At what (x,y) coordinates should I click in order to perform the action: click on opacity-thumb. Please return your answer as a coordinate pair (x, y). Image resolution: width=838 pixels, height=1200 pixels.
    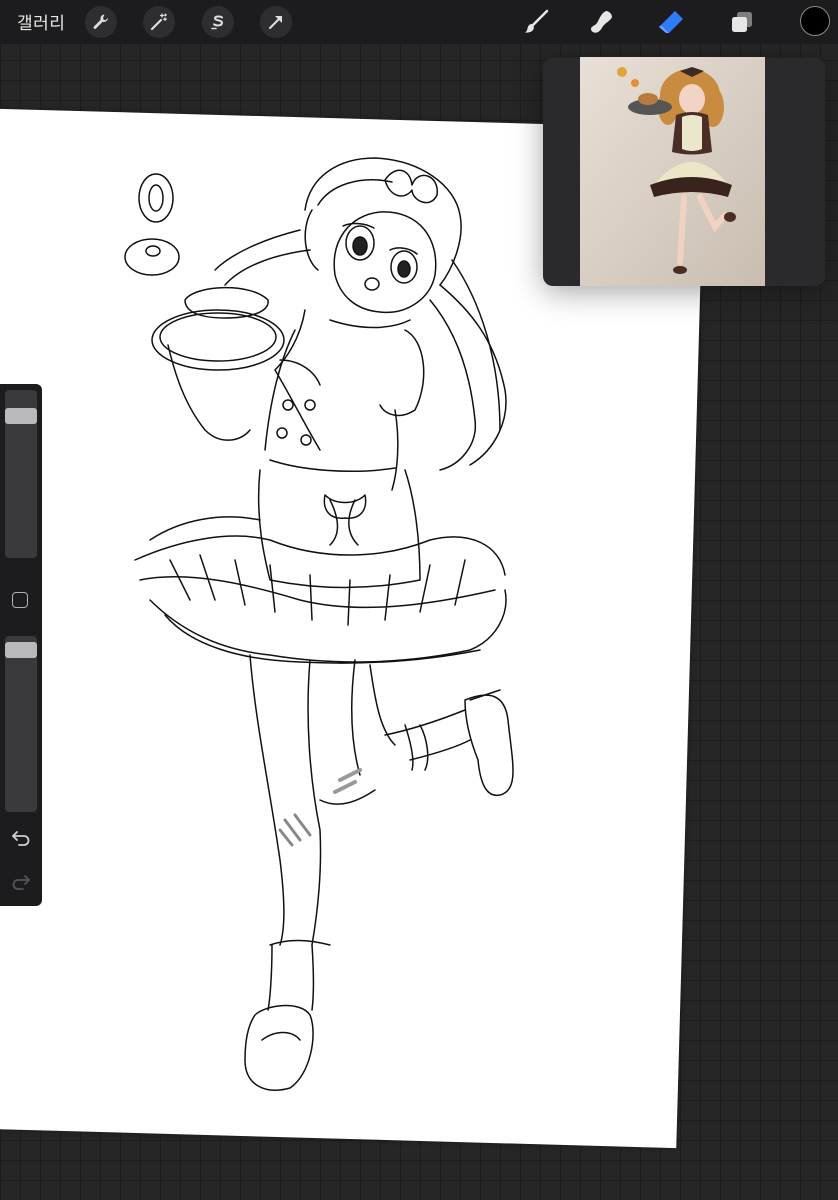
    Looking at the image, I should click on (21, 650).